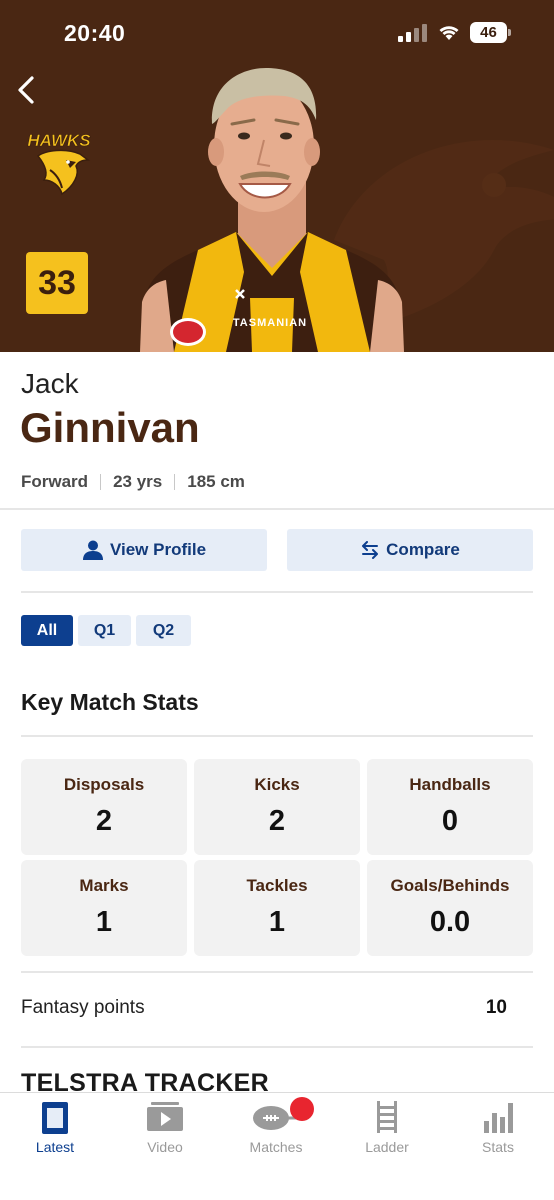 Image resolution: width=554 pixels, height=1200 pixels. I want to click on stat-label: Goals/Behinds, so click(450, 885).